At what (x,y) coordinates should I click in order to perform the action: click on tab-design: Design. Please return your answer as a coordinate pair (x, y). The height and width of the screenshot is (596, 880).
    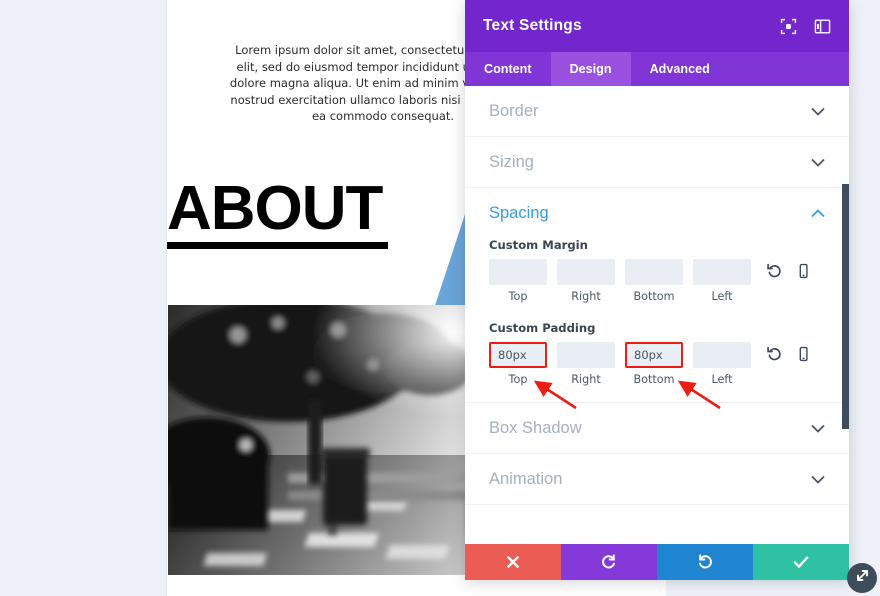
    Looking at the image, I should click on (590, 69).